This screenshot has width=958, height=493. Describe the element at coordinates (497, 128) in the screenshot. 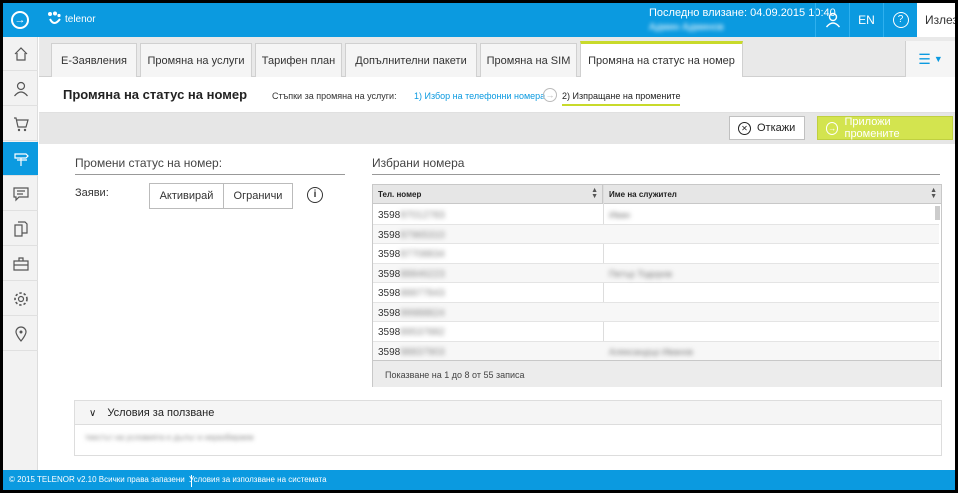

I see `action-bar: ✕ Откажи → Приложи промените` at that location.